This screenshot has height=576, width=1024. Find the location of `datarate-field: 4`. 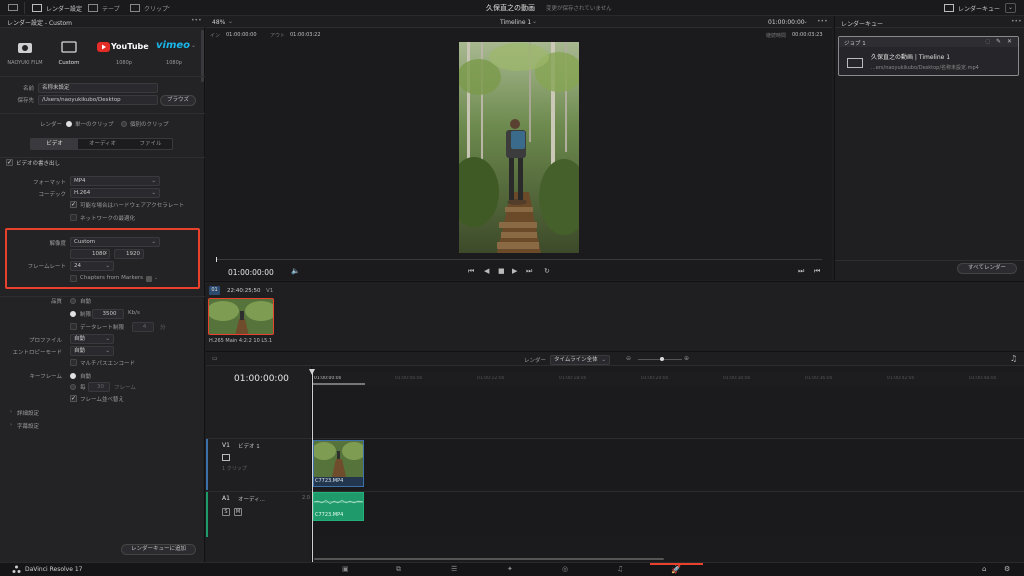

datarate-field: 4 is located at coordinates (143, 327).